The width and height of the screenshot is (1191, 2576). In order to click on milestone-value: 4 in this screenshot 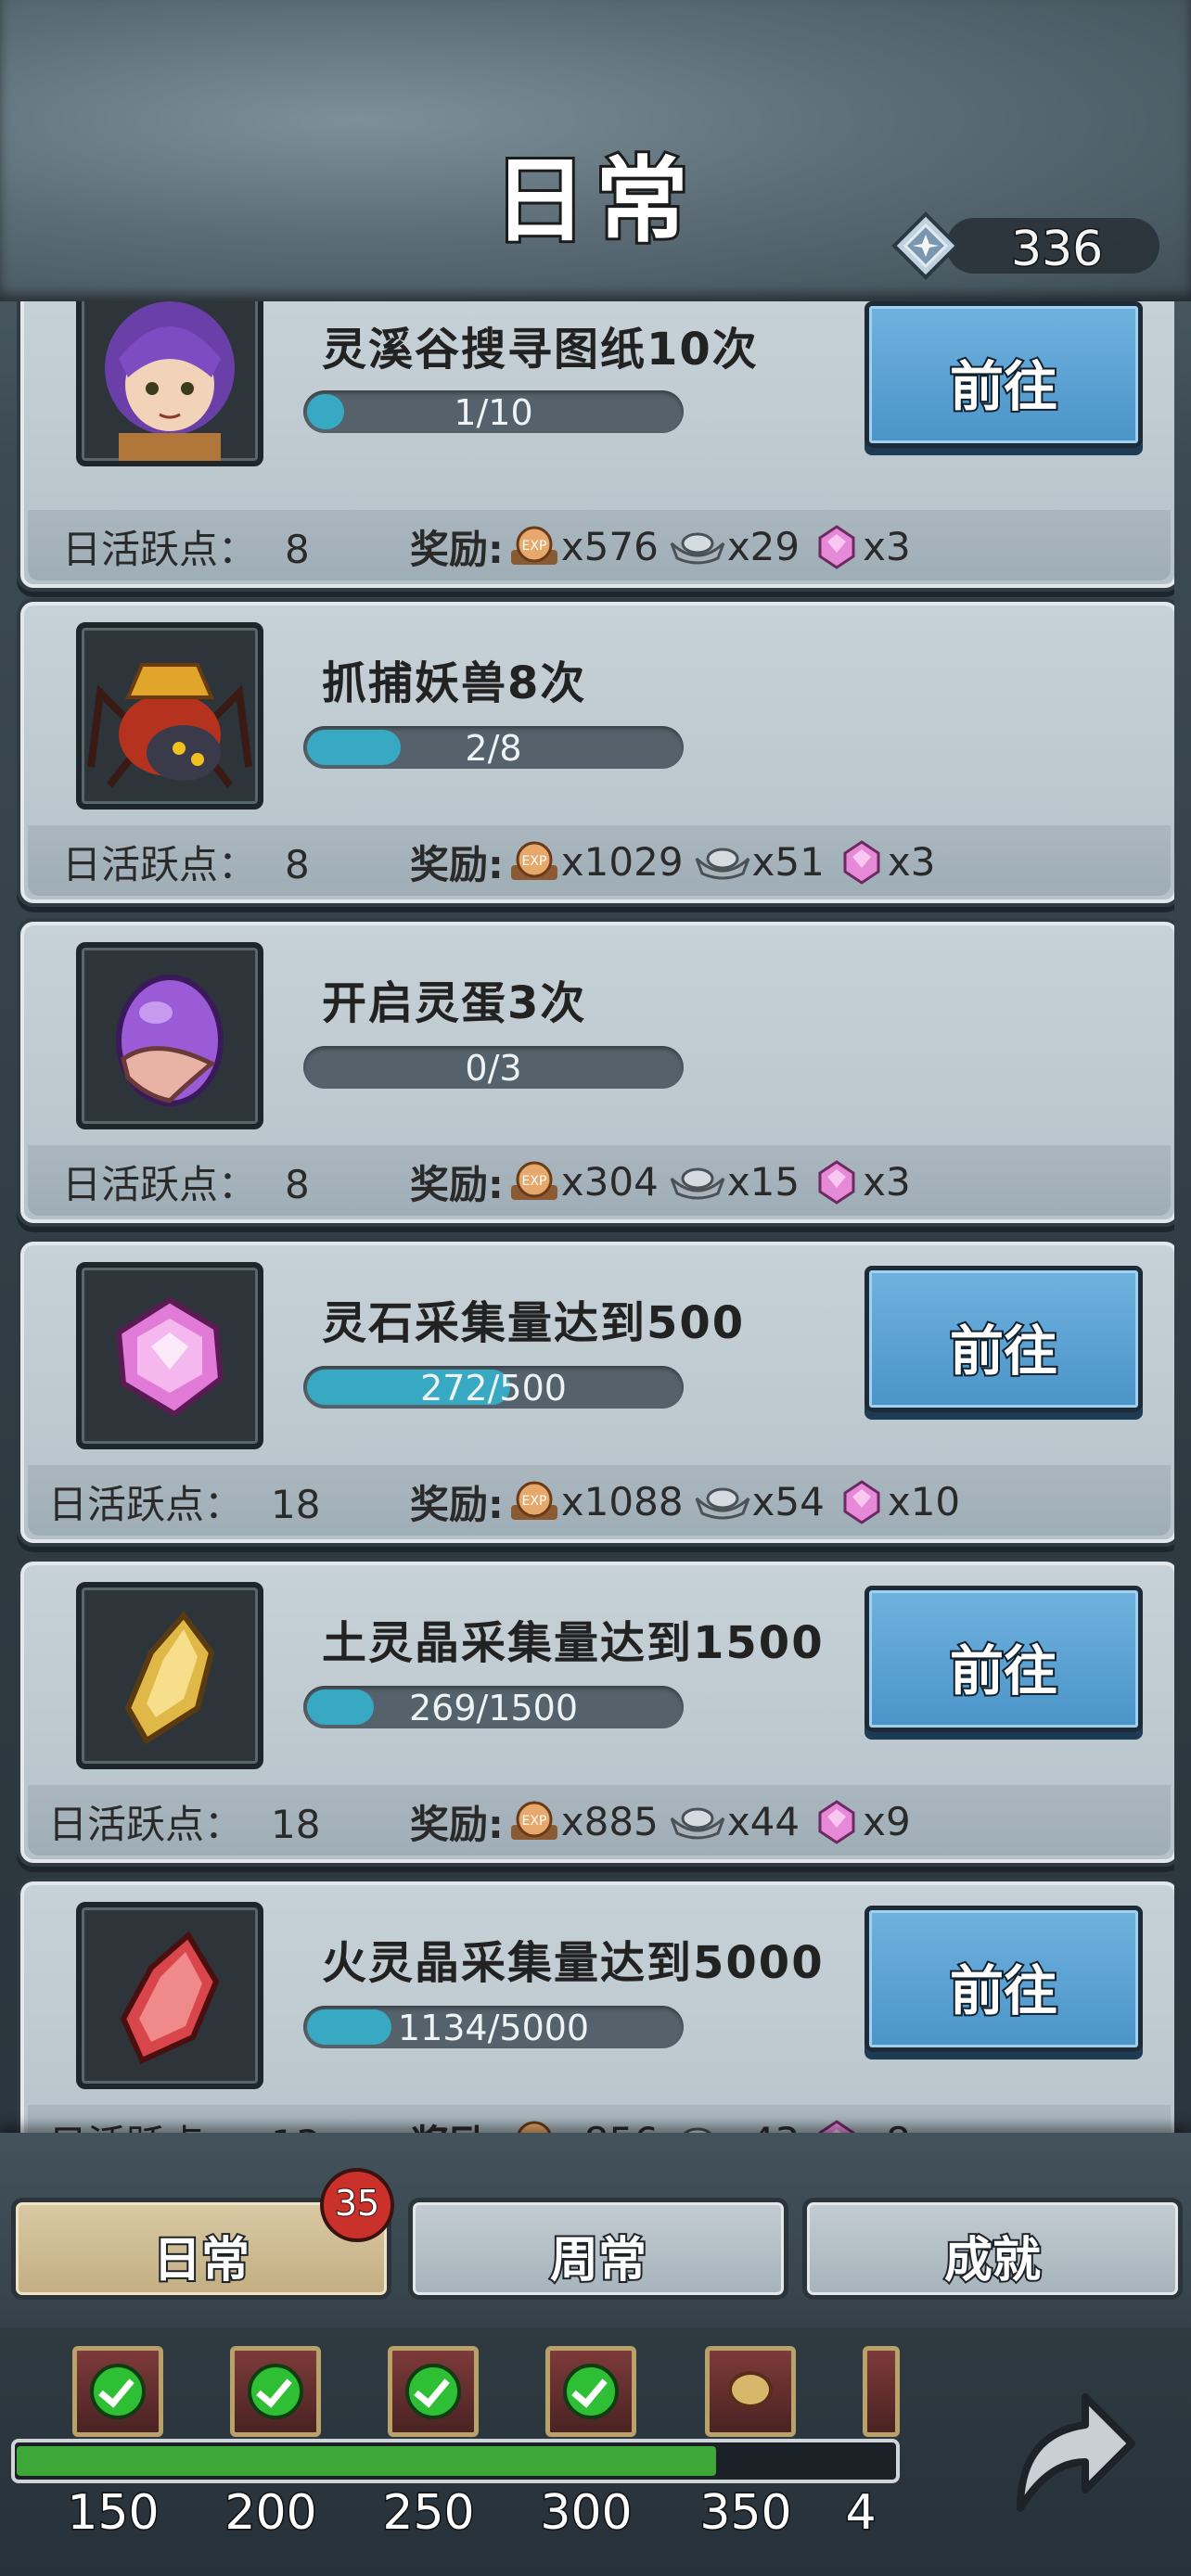, I will do `click(860, 2513)`.